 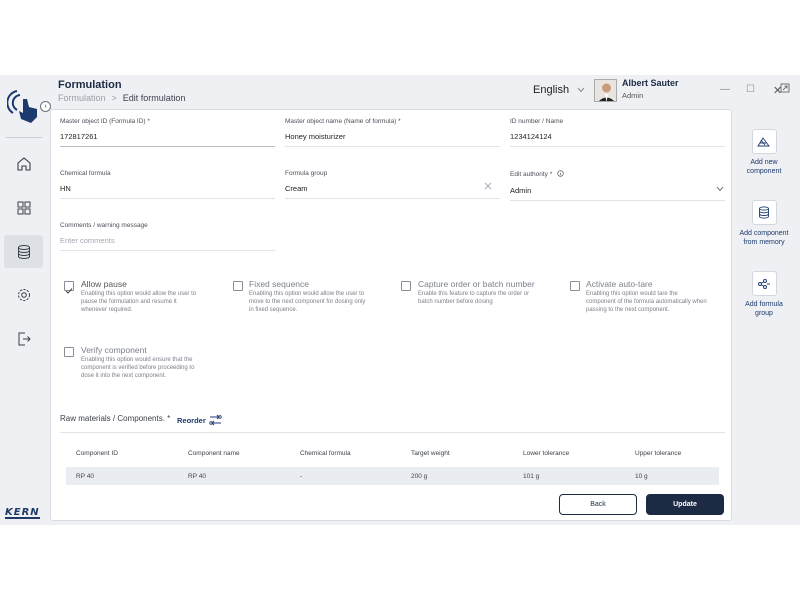 What do you see at coordinates (306, 173) in the screenshot?
I see `formula-group-label: Formula group` at bounding box center [306, 173].